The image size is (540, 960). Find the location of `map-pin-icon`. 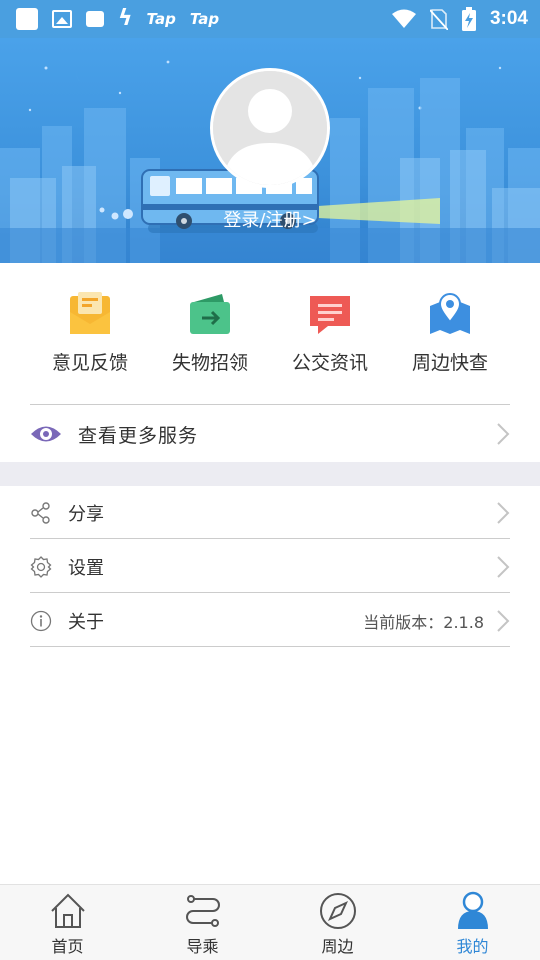

map-pin-icon is located at coordinates (450, 313).